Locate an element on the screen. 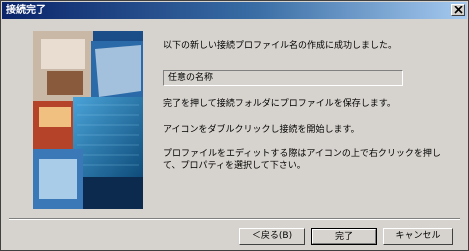  finish-button-label: 完了 is located at coordinates (344, 236).